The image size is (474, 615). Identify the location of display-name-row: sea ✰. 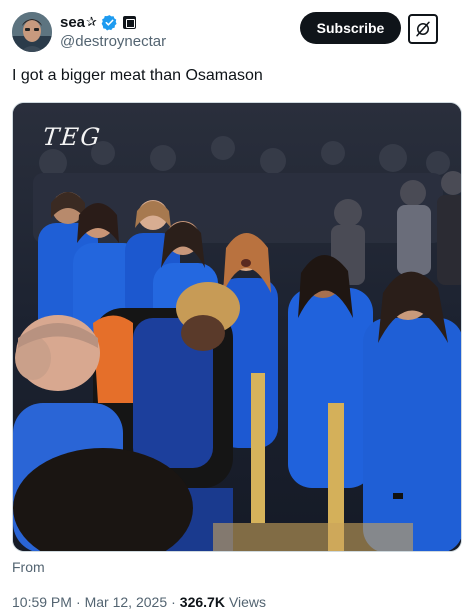
(113, 22).